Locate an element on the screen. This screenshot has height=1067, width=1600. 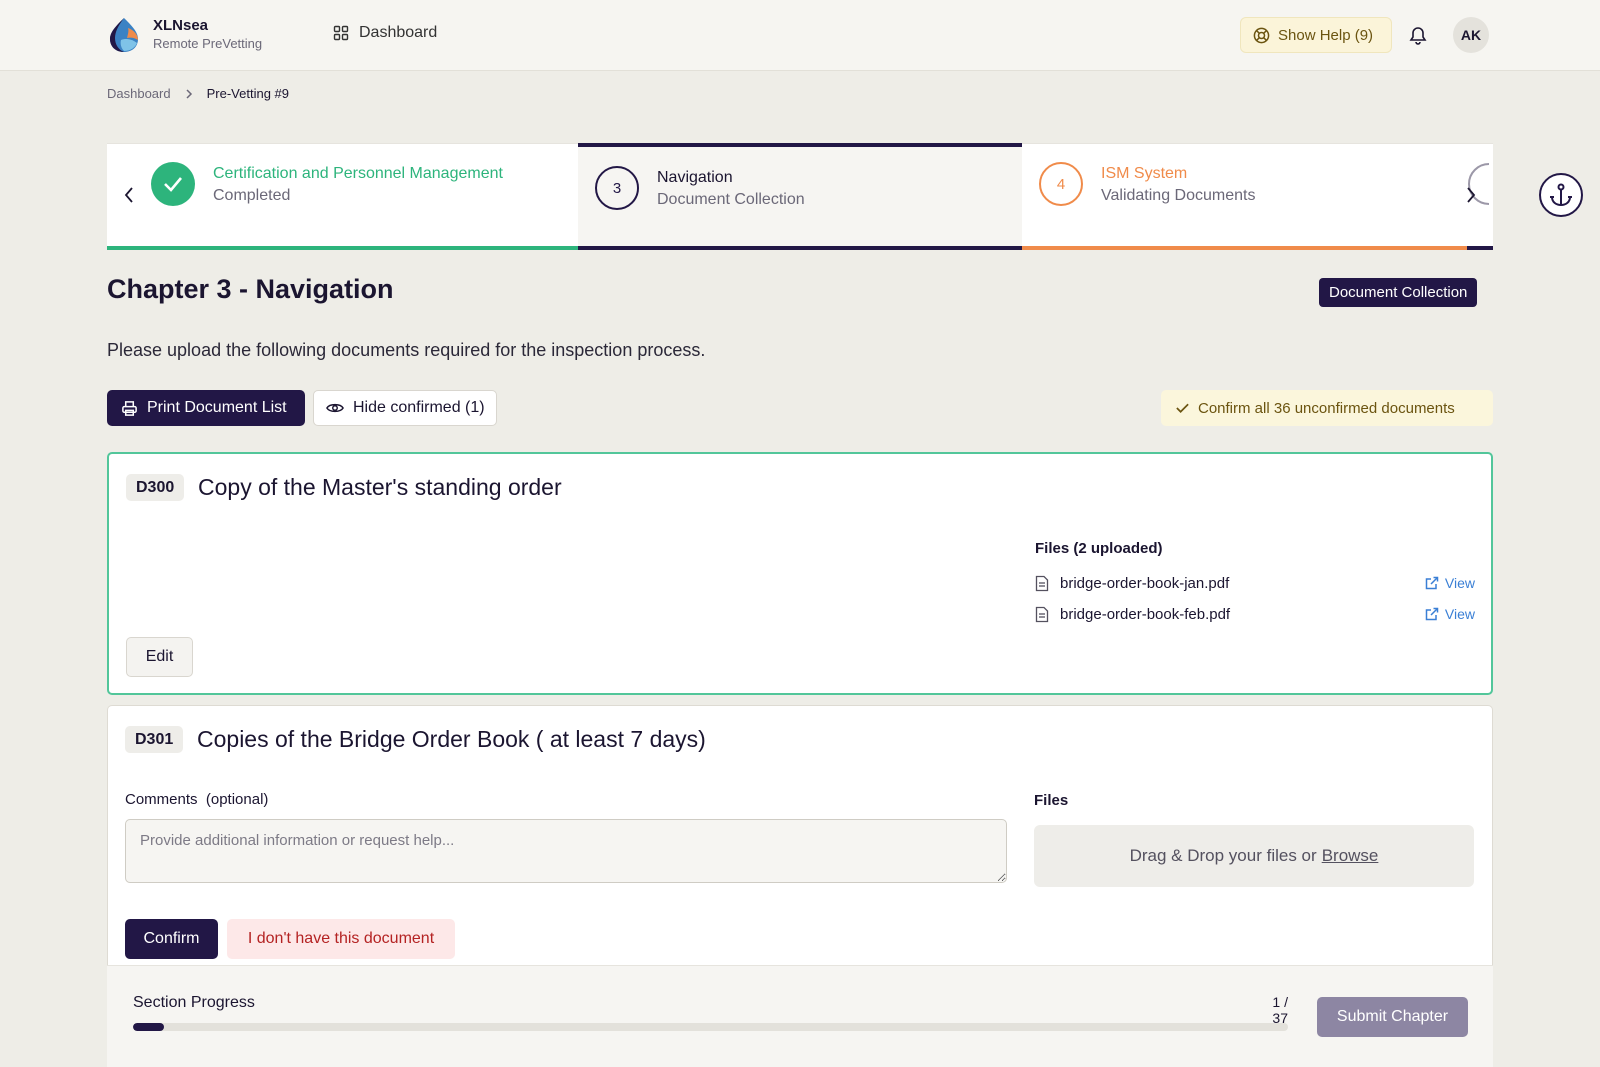
step-number: 4 is located at coordinates (1061, 184).